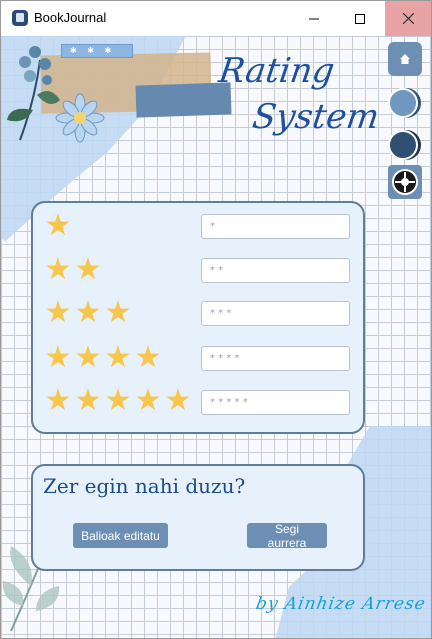 The image size is (432, 639). What do you see at coordinates (20, 18) in the screenshot?
I see `app-icon` at bounding box center [20, 18].